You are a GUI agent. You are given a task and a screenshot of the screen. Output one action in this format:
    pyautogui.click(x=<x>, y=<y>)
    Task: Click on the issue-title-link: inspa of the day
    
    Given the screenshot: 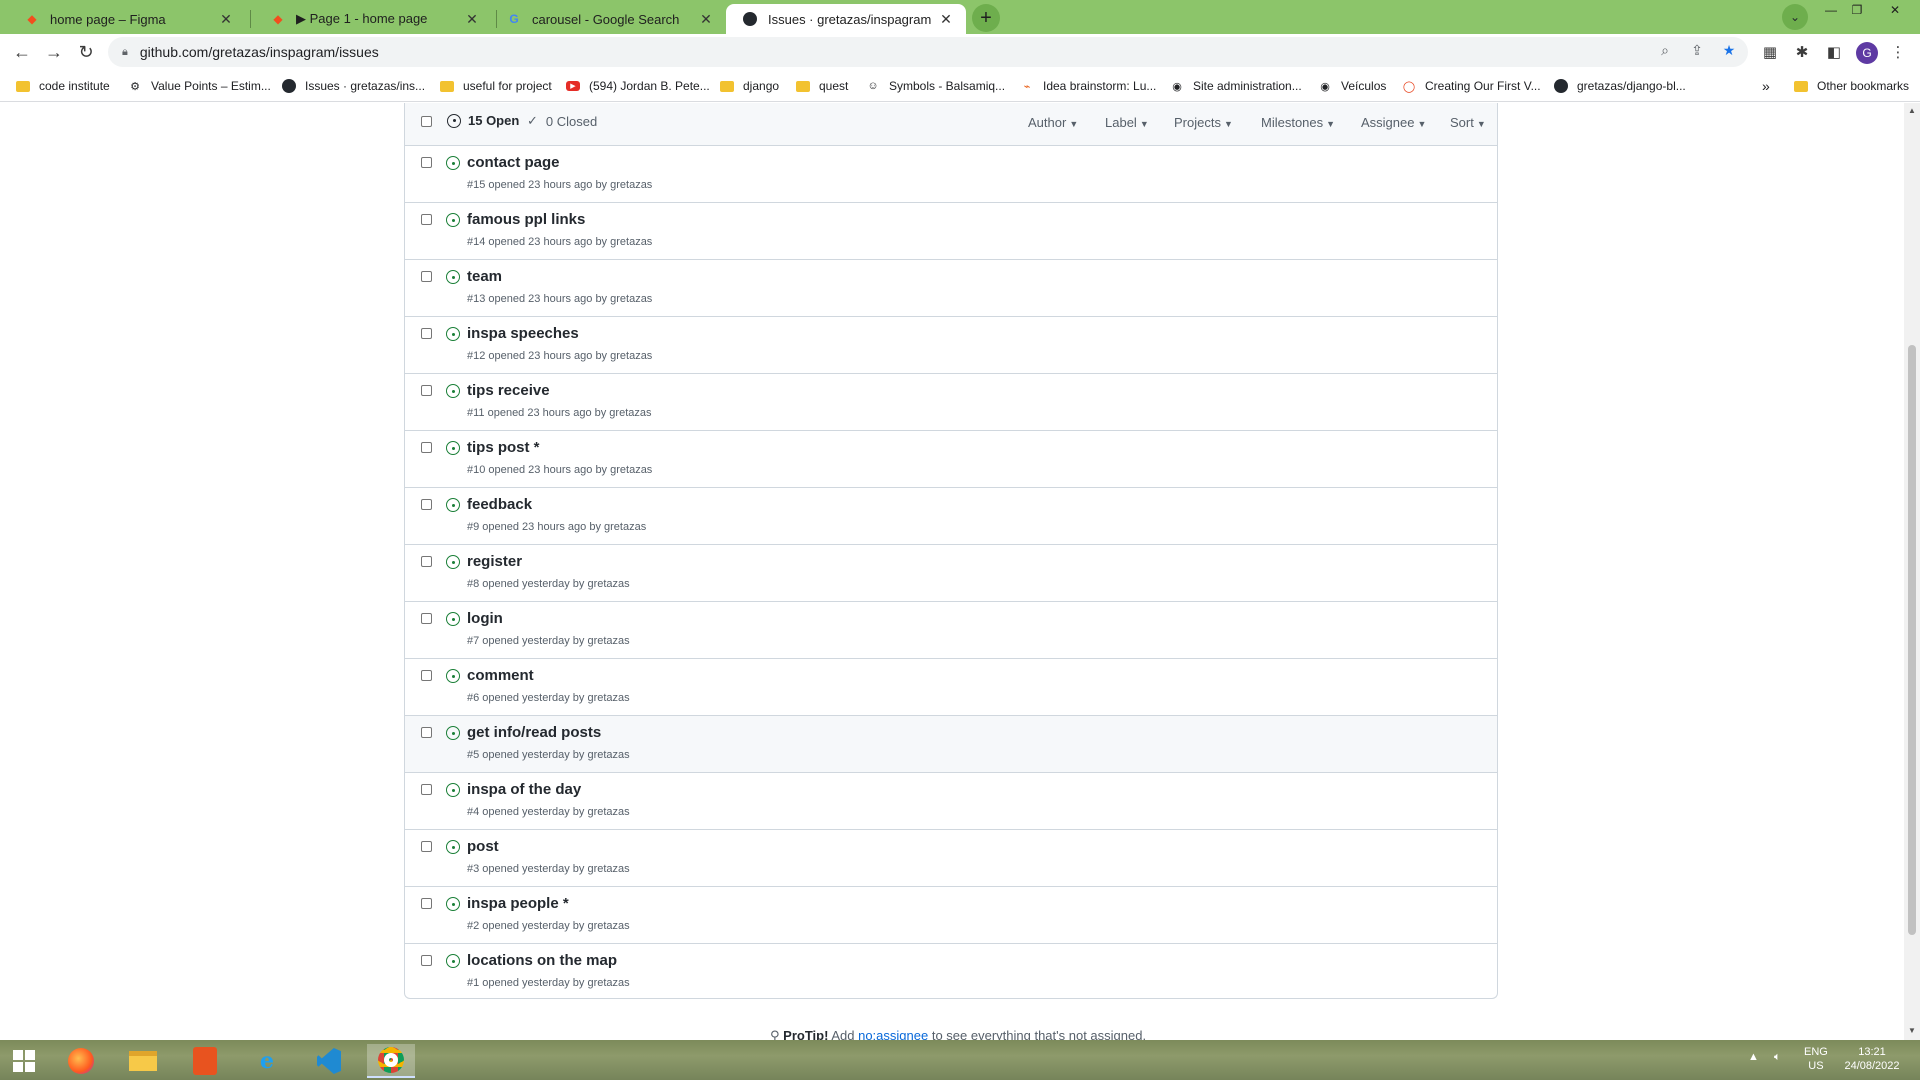 What is the action you would take?
    pyautogui.click(x=524, y=789)
    